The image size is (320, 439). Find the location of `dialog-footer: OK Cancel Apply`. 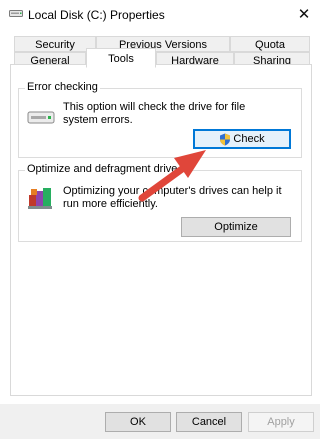

dialog-footer: OK Cancel Apply is located at coordinates (160, 421).